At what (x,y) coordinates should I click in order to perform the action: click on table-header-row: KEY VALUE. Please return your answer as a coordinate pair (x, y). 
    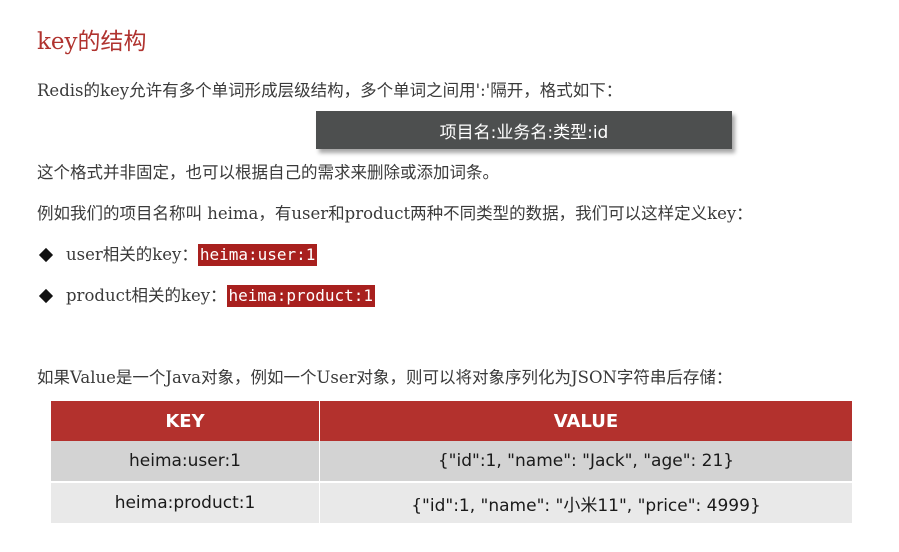
    Looking at the image, I should click on (451, 421).